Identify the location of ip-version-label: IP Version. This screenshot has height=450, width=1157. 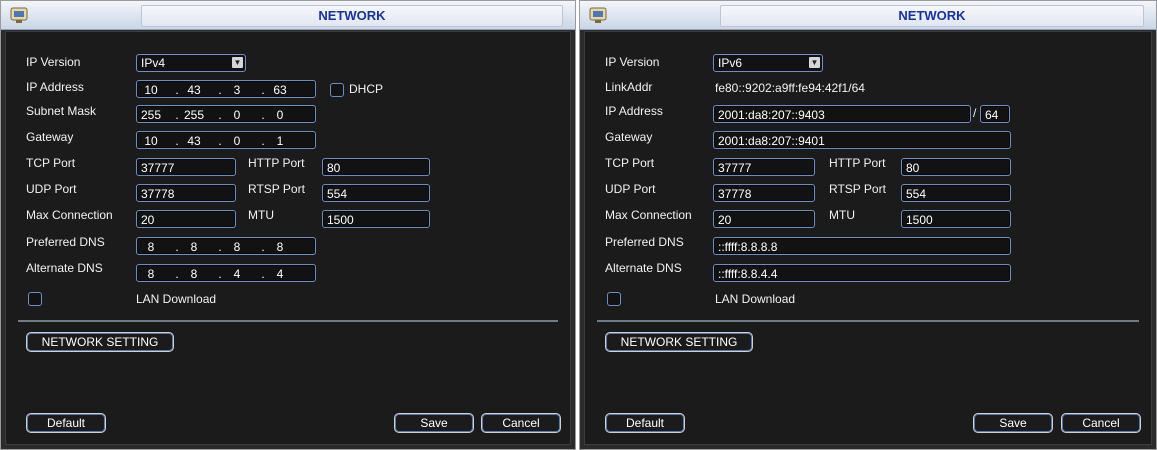
(53, 62).